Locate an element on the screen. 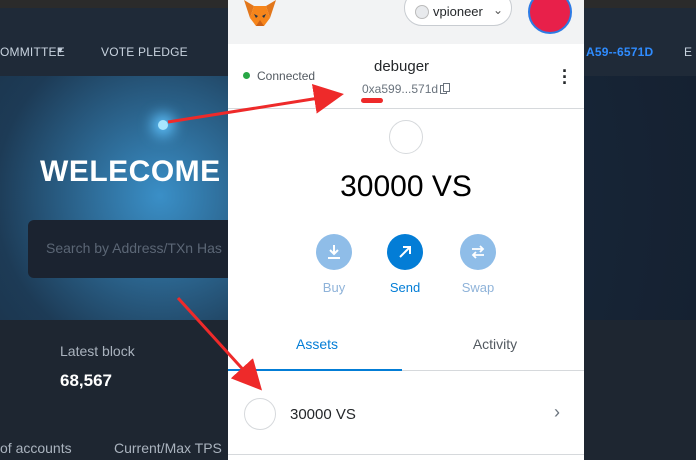 This screenshot has height=460, width=696. swap-label: Swap is located at coordinates (478, 287).